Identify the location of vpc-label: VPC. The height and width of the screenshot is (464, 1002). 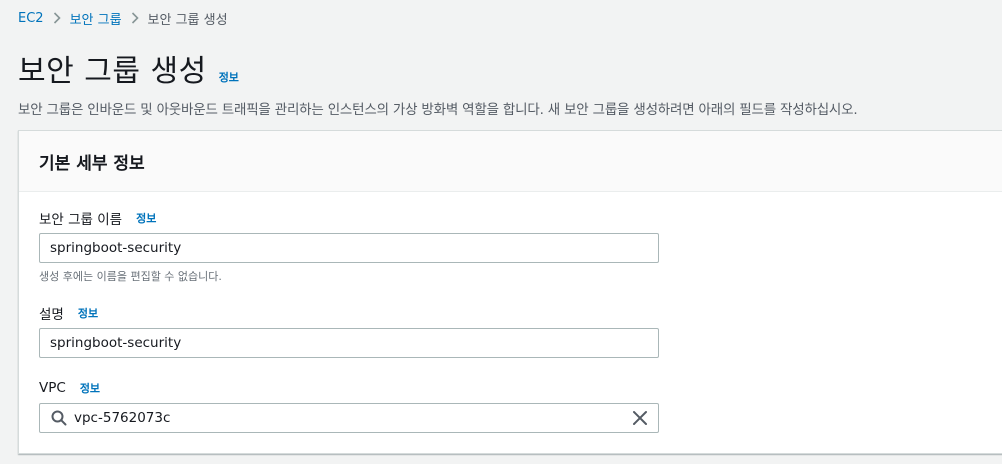
(52, 388).